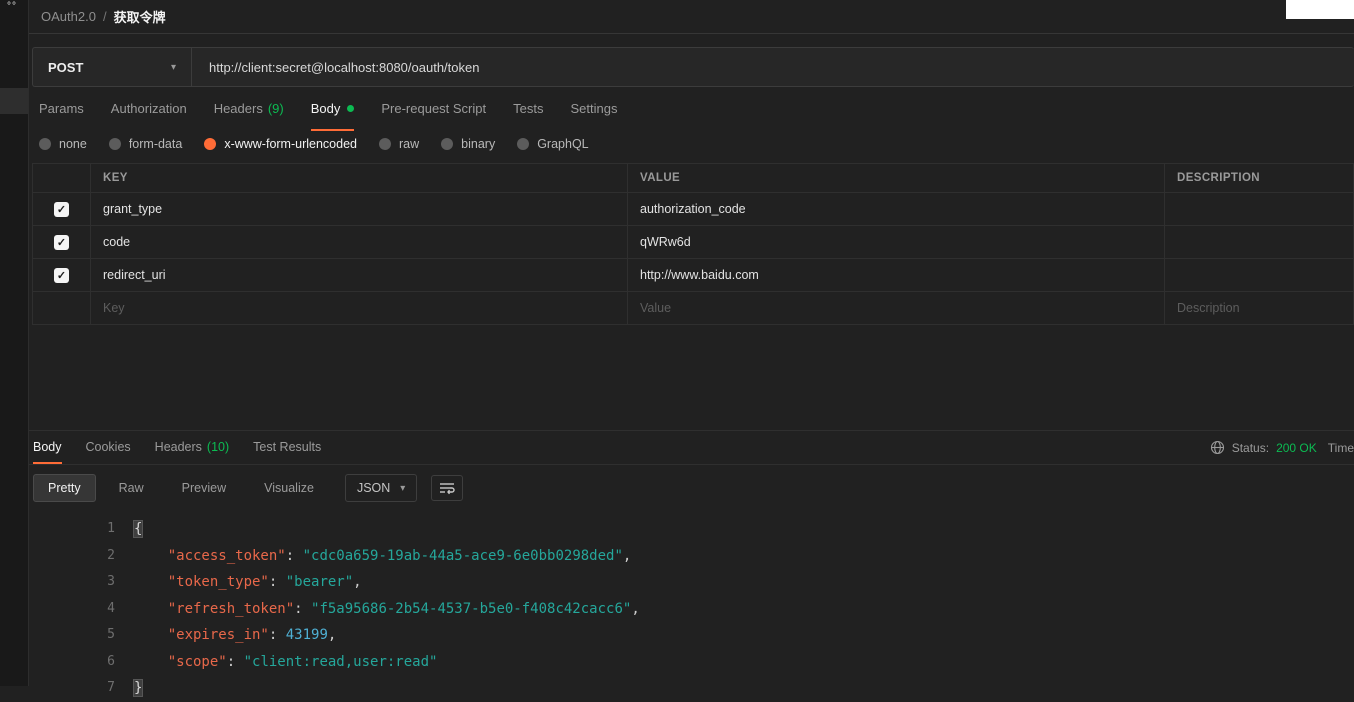 This screenshot has width=1354, height=702. What do you see at coordinates (528, 109) in the screenshot?
I see `tab-tests: Tests` at bounding box center [528, 109].